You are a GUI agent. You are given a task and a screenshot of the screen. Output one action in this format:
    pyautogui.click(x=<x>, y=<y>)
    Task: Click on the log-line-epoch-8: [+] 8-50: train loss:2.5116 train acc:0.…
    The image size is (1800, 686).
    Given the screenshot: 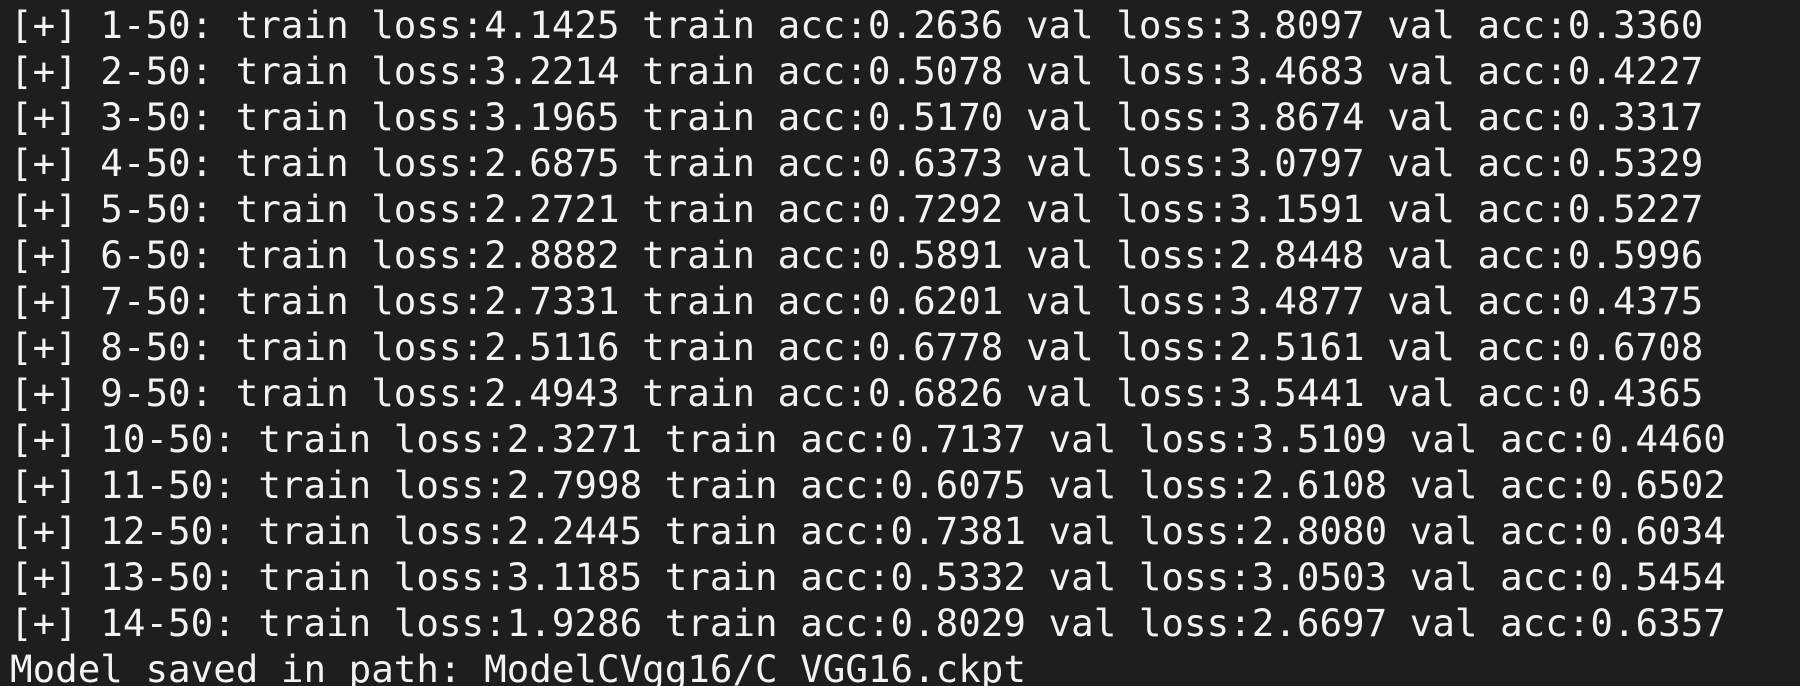 What is the action you would take?
    pyautogui.click(x=857, y=347)
    